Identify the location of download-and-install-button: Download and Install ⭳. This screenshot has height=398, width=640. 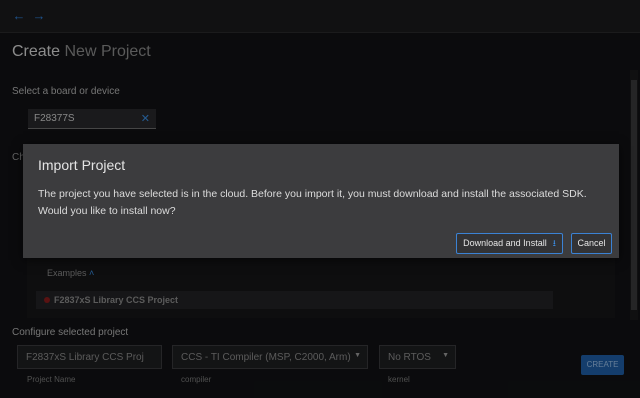
(509, 243).